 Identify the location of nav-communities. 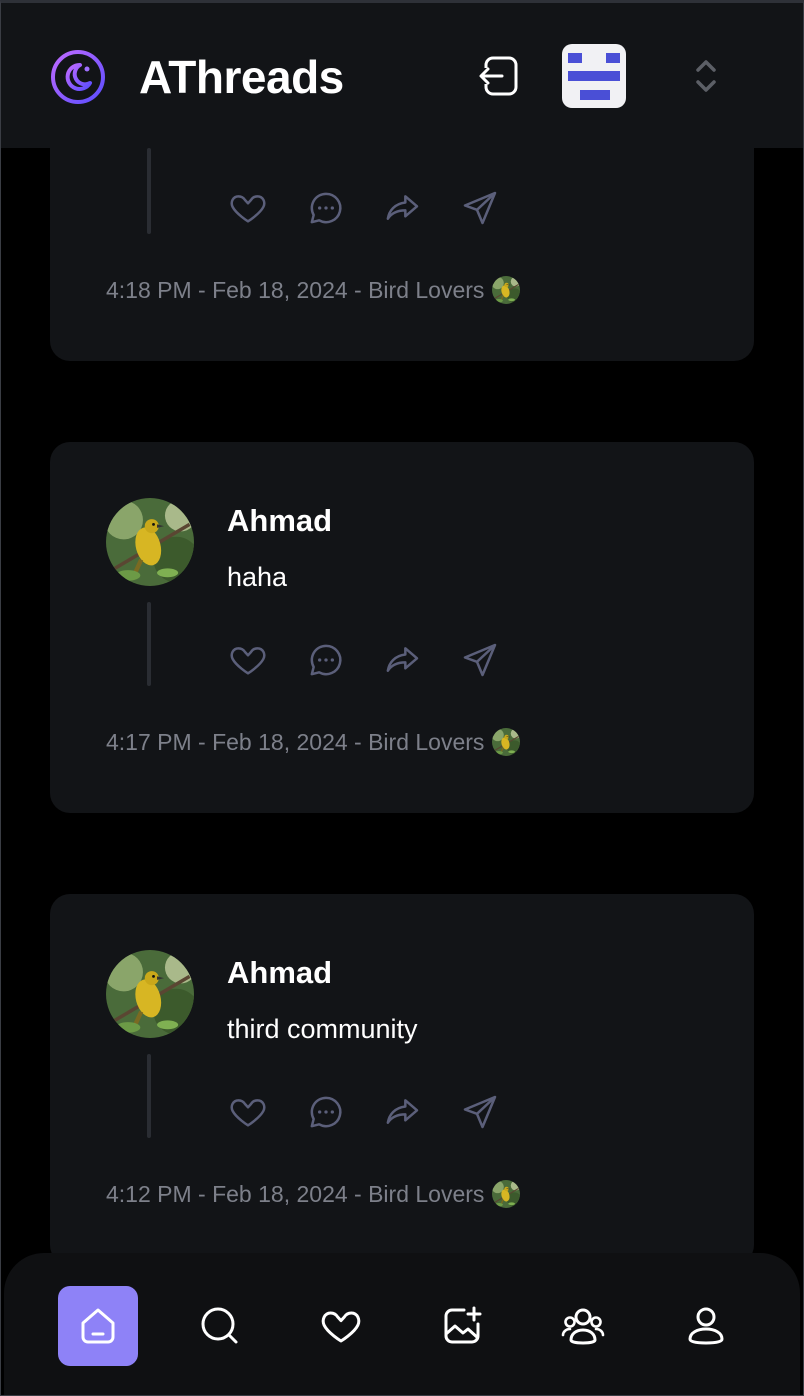
(583, 1326).